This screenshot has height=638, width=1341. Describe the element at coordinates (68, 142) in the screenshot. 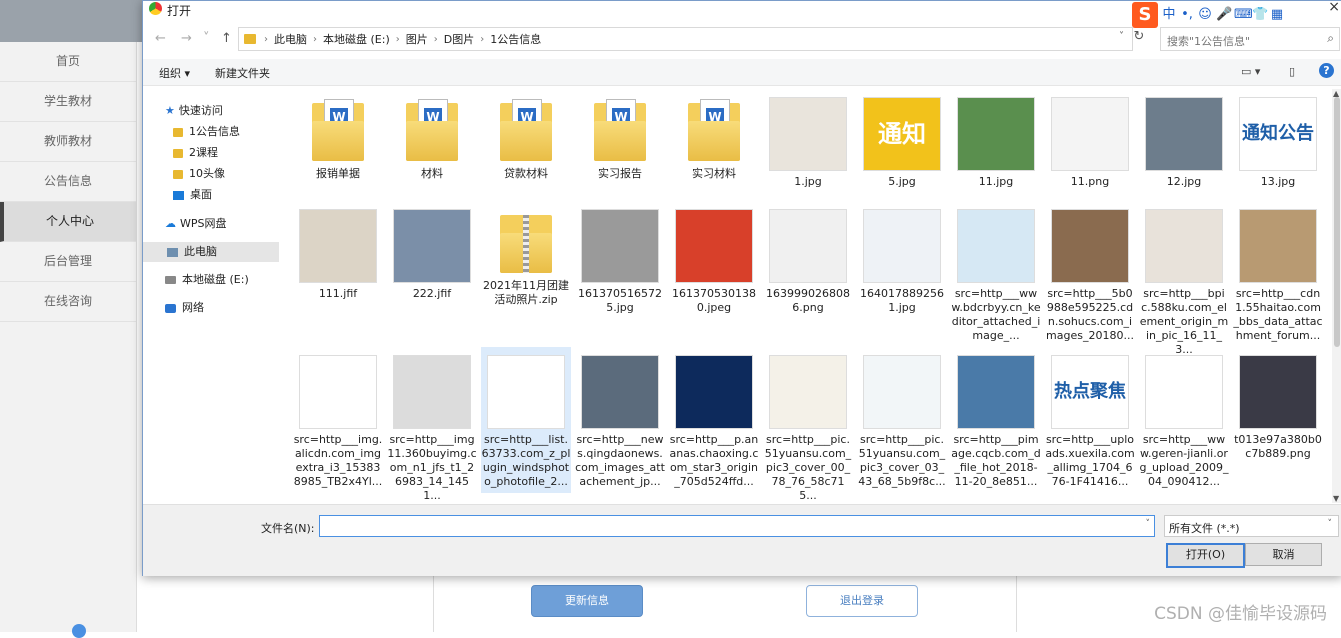

I see `sidebar-item: 教师教材` at that location.